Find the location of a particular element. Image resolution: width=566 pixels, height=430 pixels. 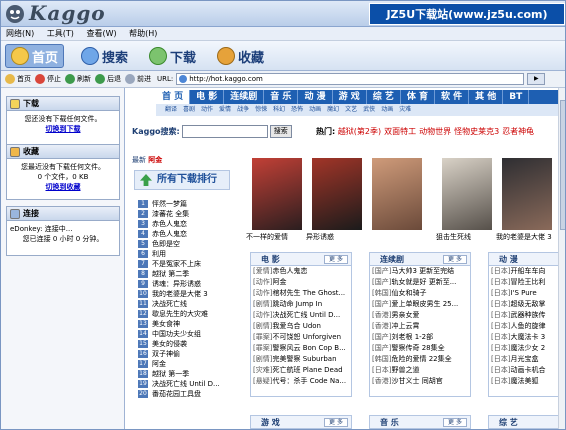

download-panel-header: 下载 is located at coordinates (63, 104).